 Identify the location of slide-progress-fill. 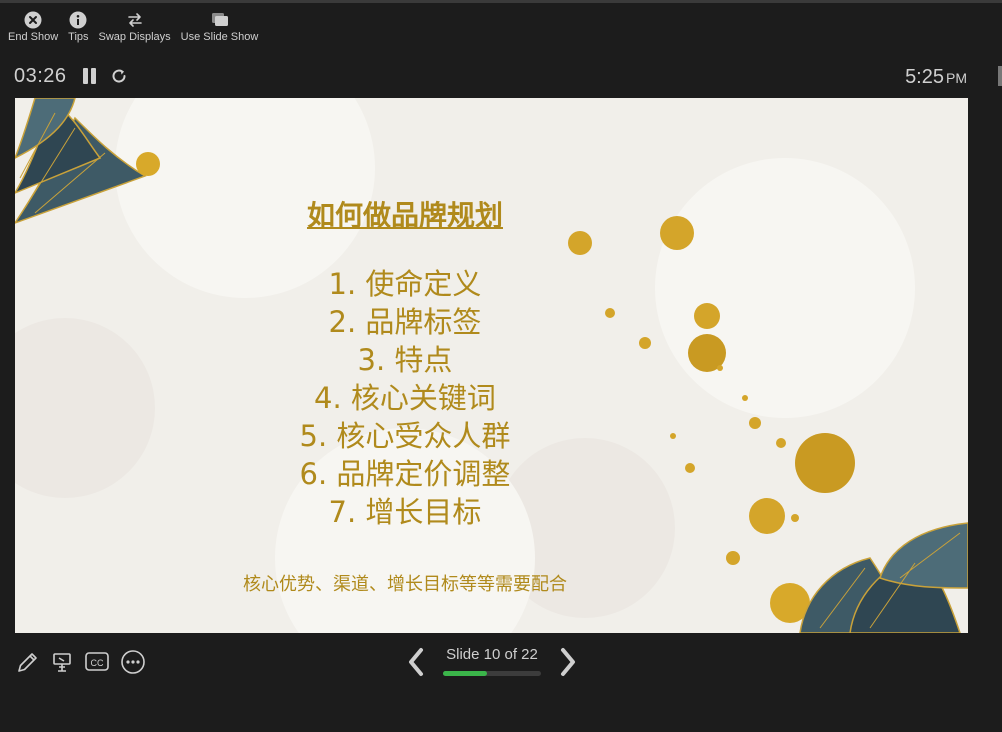
(465, 673).